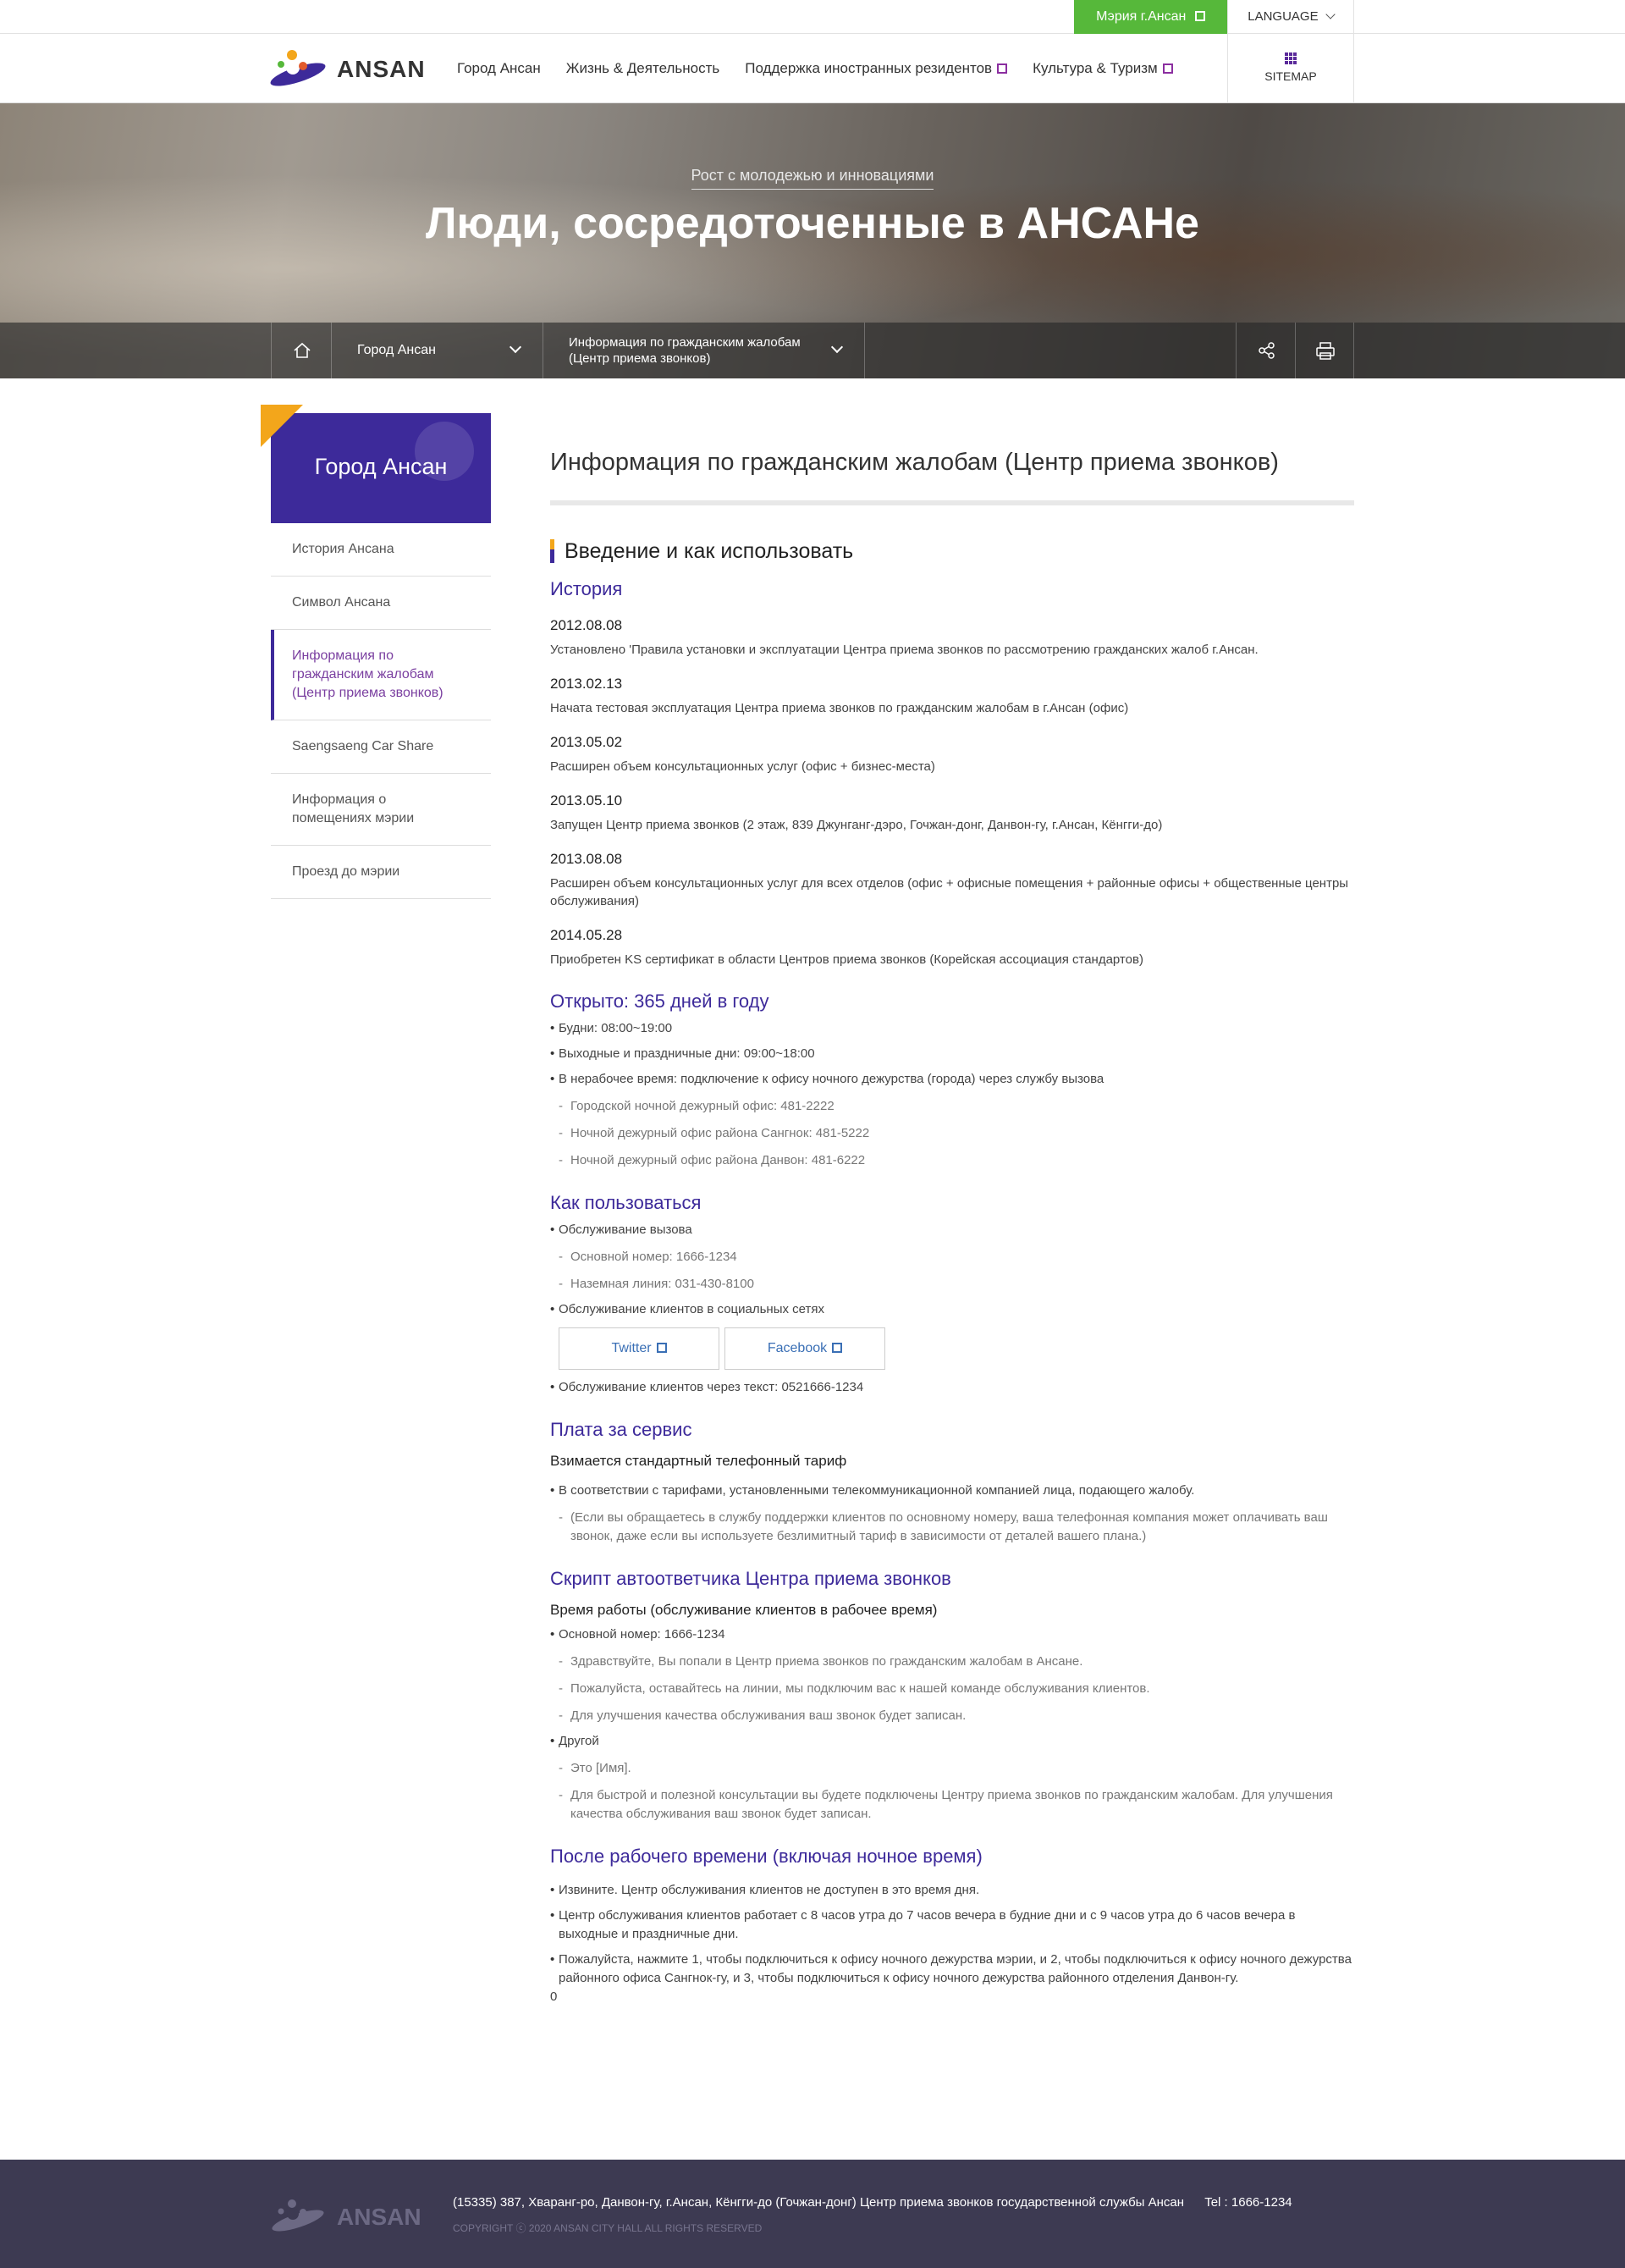  Describe the element at coordinates (586, 625) in the screenshot. I see `history-date: 2012.08.08` at that location.